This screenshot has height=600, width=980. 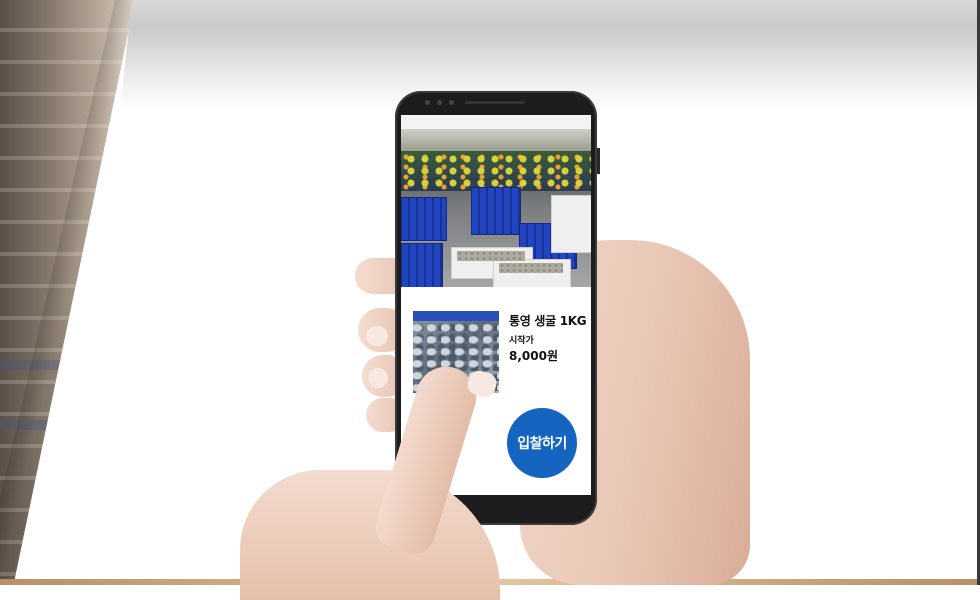 What do you see at coordinates (496, 122) in the screenshot?
I see `photo-top-margin` at bounding box center [496, 122].